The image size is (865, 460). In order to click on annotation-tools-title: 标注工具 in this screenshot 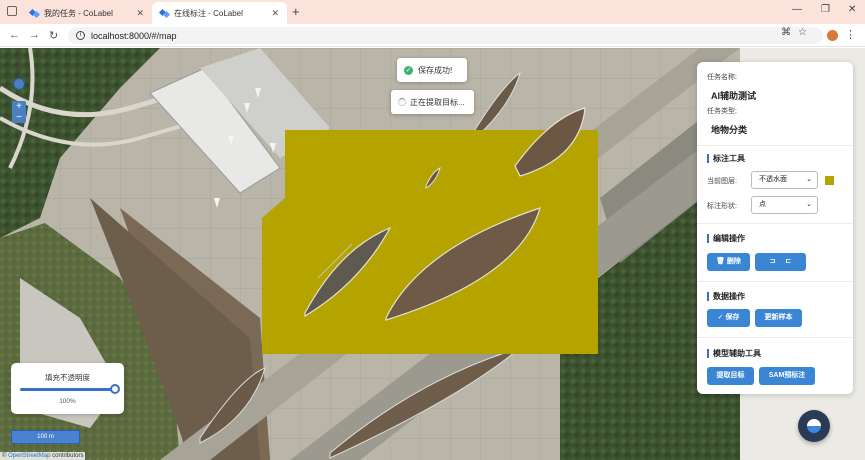, I will do `click(726, 158)`.